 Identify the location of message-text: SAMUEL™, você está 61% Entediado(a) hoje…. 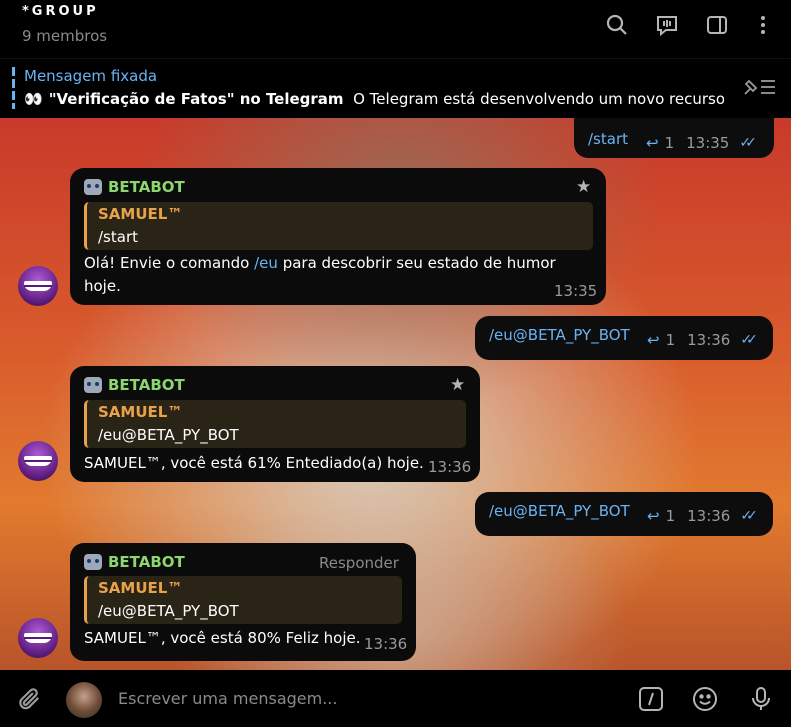
(254, 463).